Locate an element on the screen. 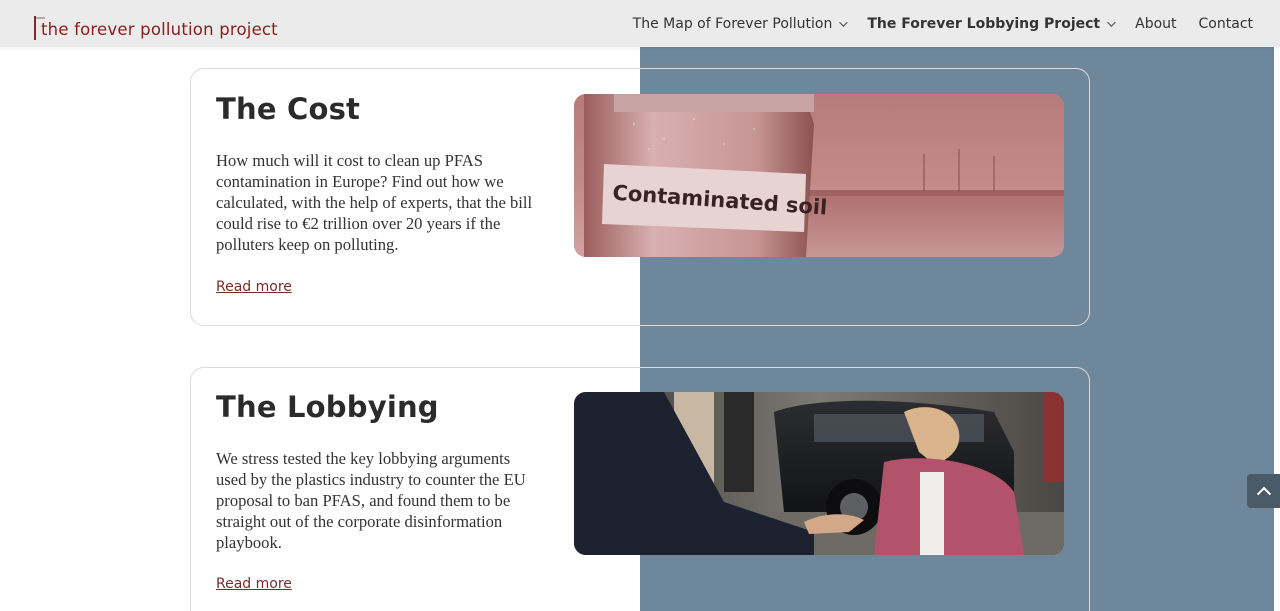  card-title: The Cost is located at coordinates (288, 109).